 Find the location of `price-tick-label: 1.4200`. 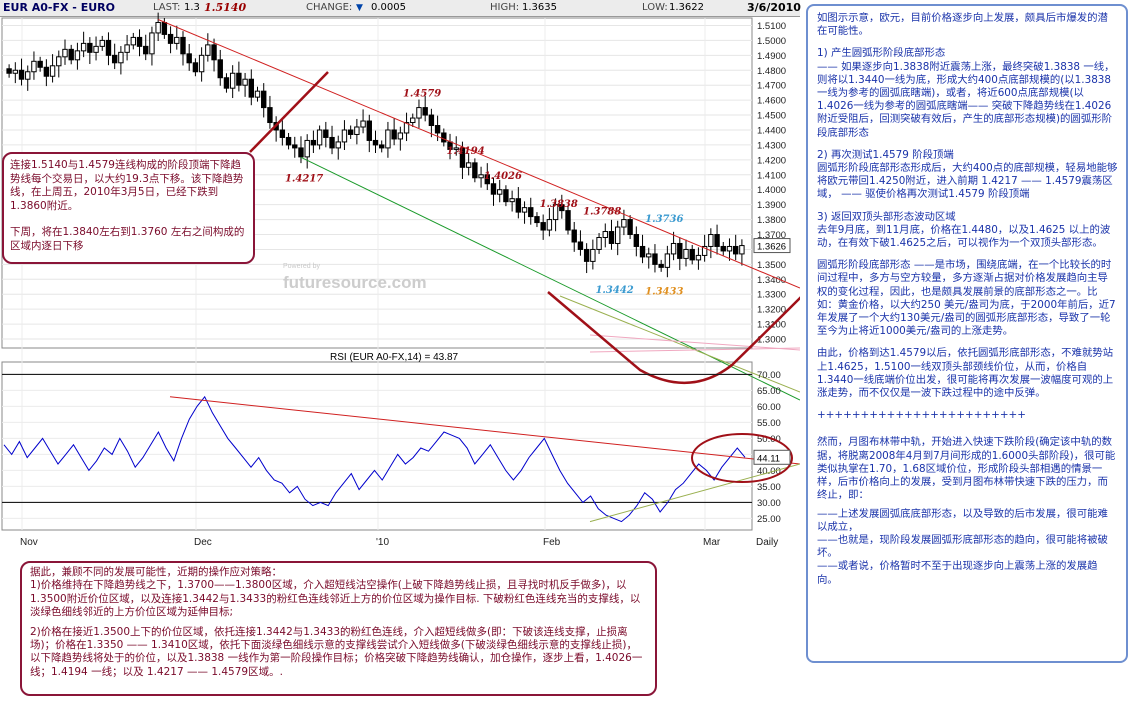

price-tick-label: 1.4200 is located at coordinates (771, 160).